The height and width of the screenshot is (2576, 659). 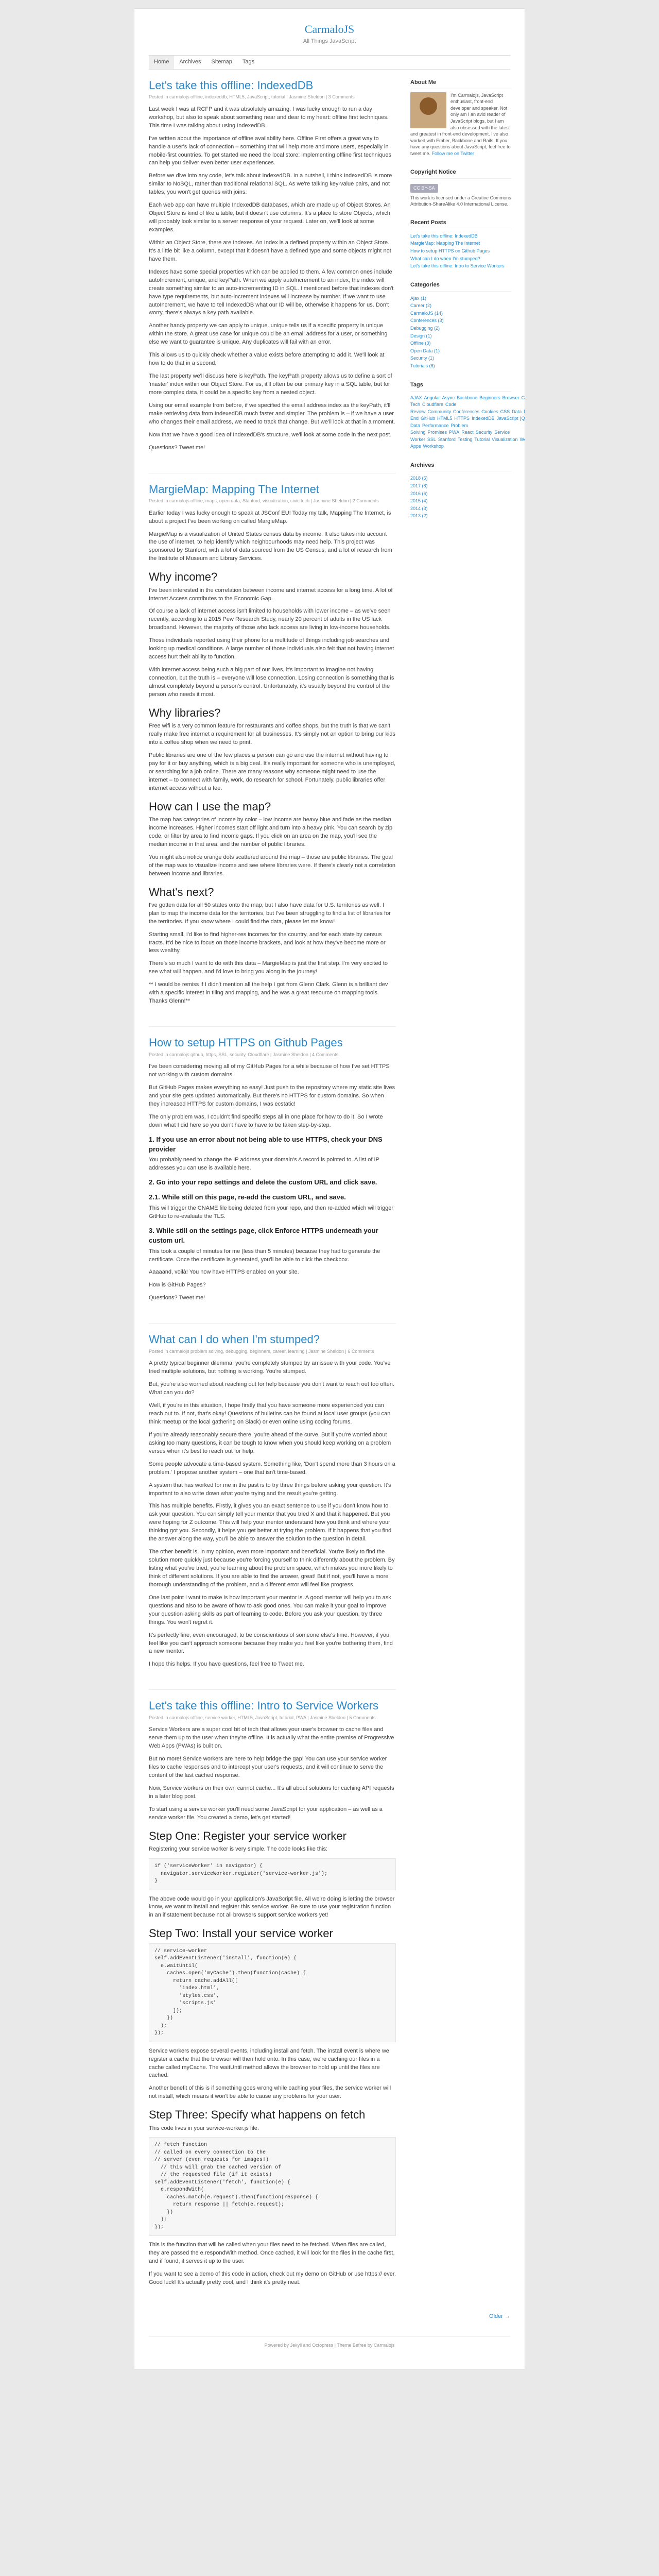 I want to click on recent-post-link: MargieMap: Mapping The Internet, so click(x=461, y=244).